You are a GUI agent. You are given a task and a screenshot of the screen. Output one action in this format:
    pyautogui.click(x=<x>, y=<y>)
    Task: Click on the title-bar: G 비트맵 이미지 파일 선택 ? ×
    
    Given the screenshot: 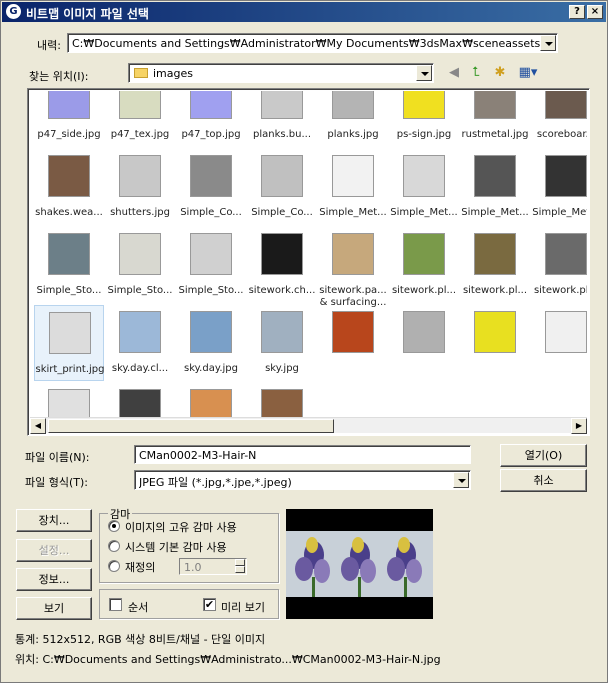 What is the action you would take?
    pyautogui.click(x=304, y=12)
    